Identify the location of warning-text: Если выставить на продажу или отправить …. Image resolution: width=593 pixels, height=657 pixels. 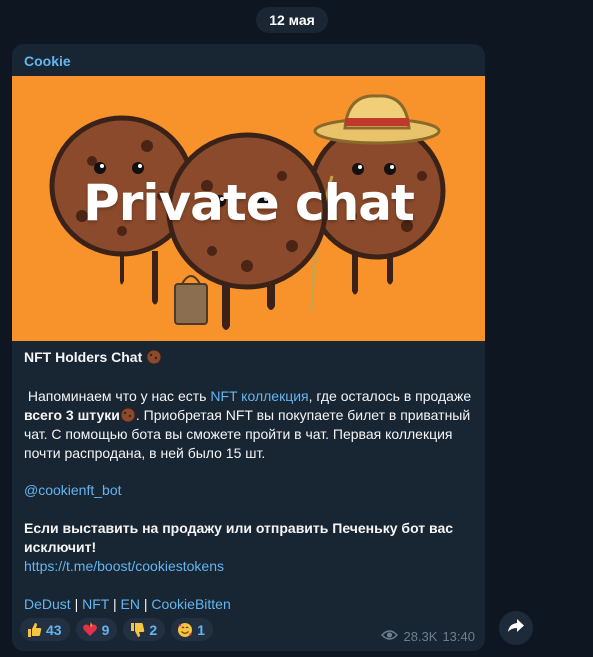
(239, 537).